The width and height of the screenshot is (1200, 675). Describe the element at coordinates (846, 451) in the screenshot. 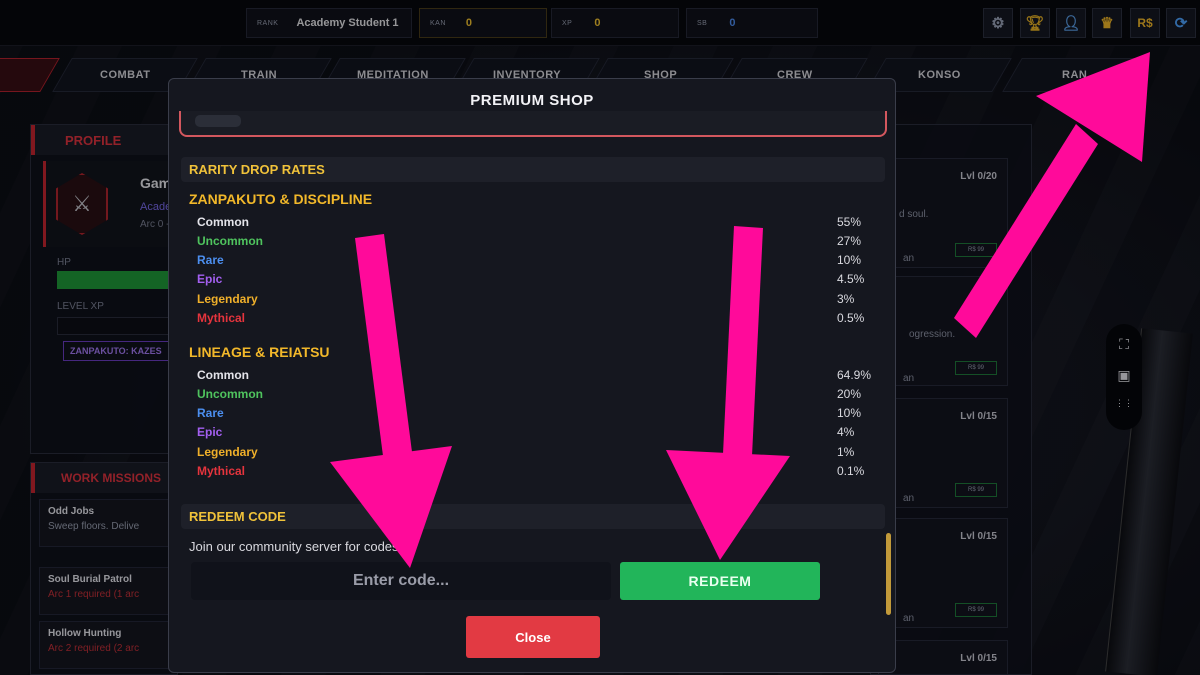

I see `rarity-percent: 1%` at that location.